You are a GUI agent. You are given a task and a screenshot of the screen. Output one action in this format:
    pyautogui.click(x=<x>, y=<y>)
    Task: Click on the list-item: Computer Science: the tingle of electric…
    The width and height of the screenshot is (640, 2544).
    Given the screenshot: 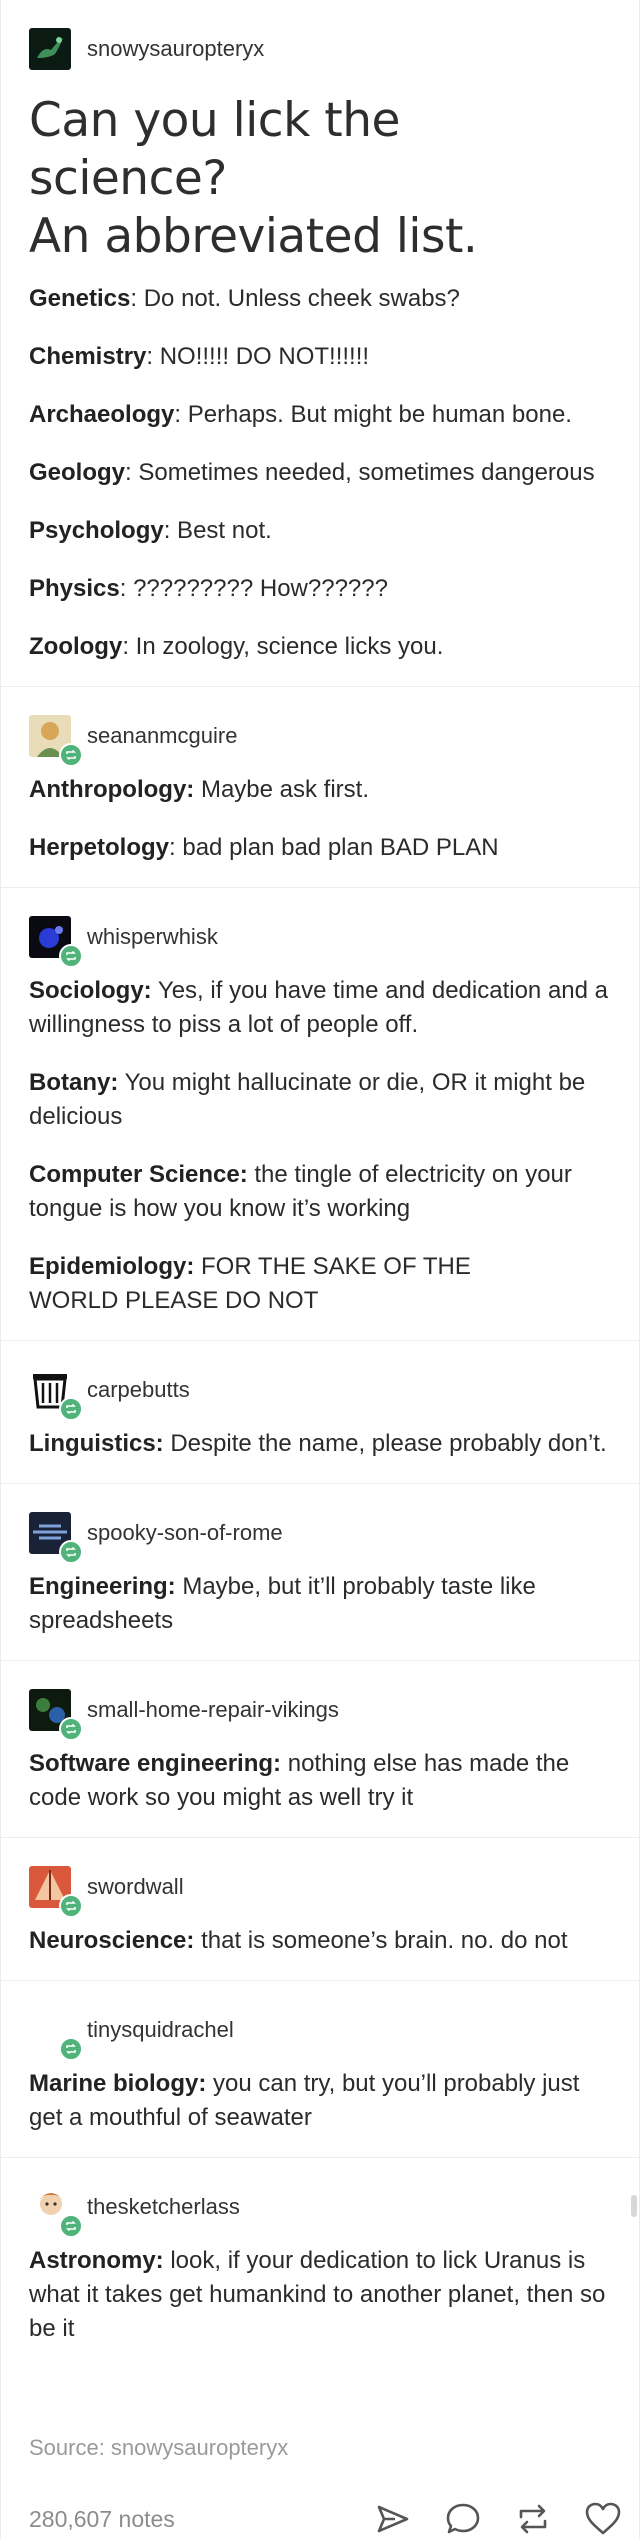 What is the action you would take?
    pyautogui.click(x=322, y=1192)
    